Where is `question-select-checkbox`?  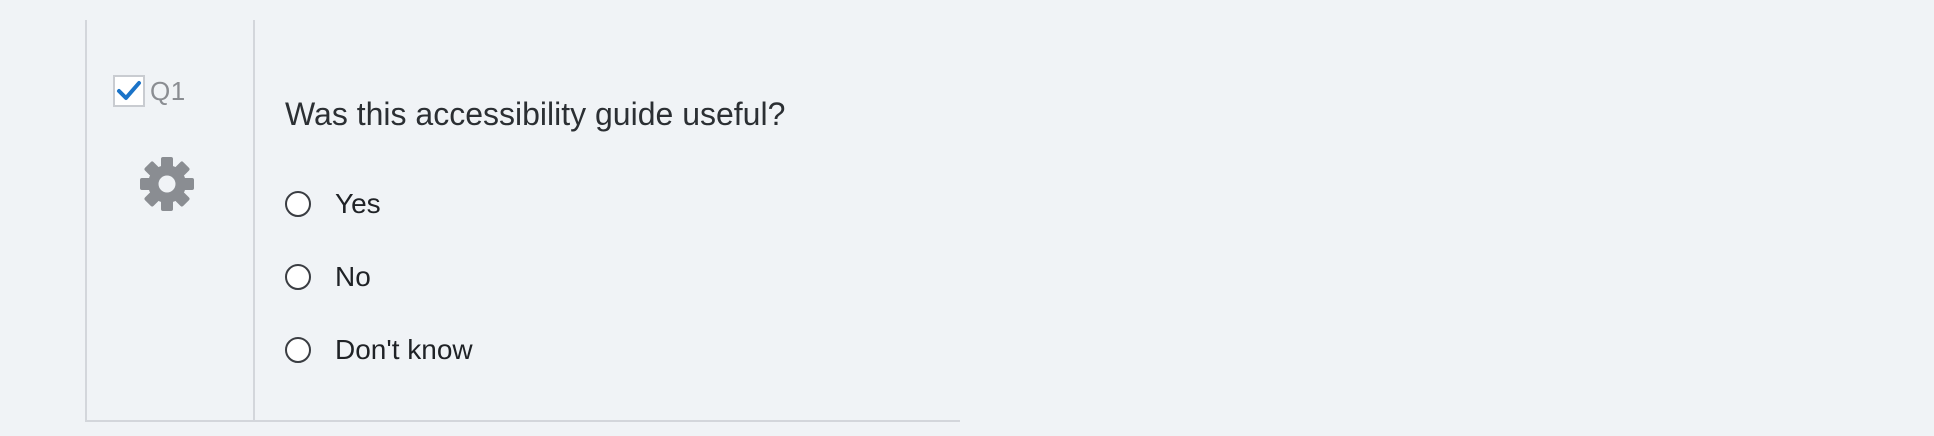
question-select-checkbox is located at coordinates (129, 91).